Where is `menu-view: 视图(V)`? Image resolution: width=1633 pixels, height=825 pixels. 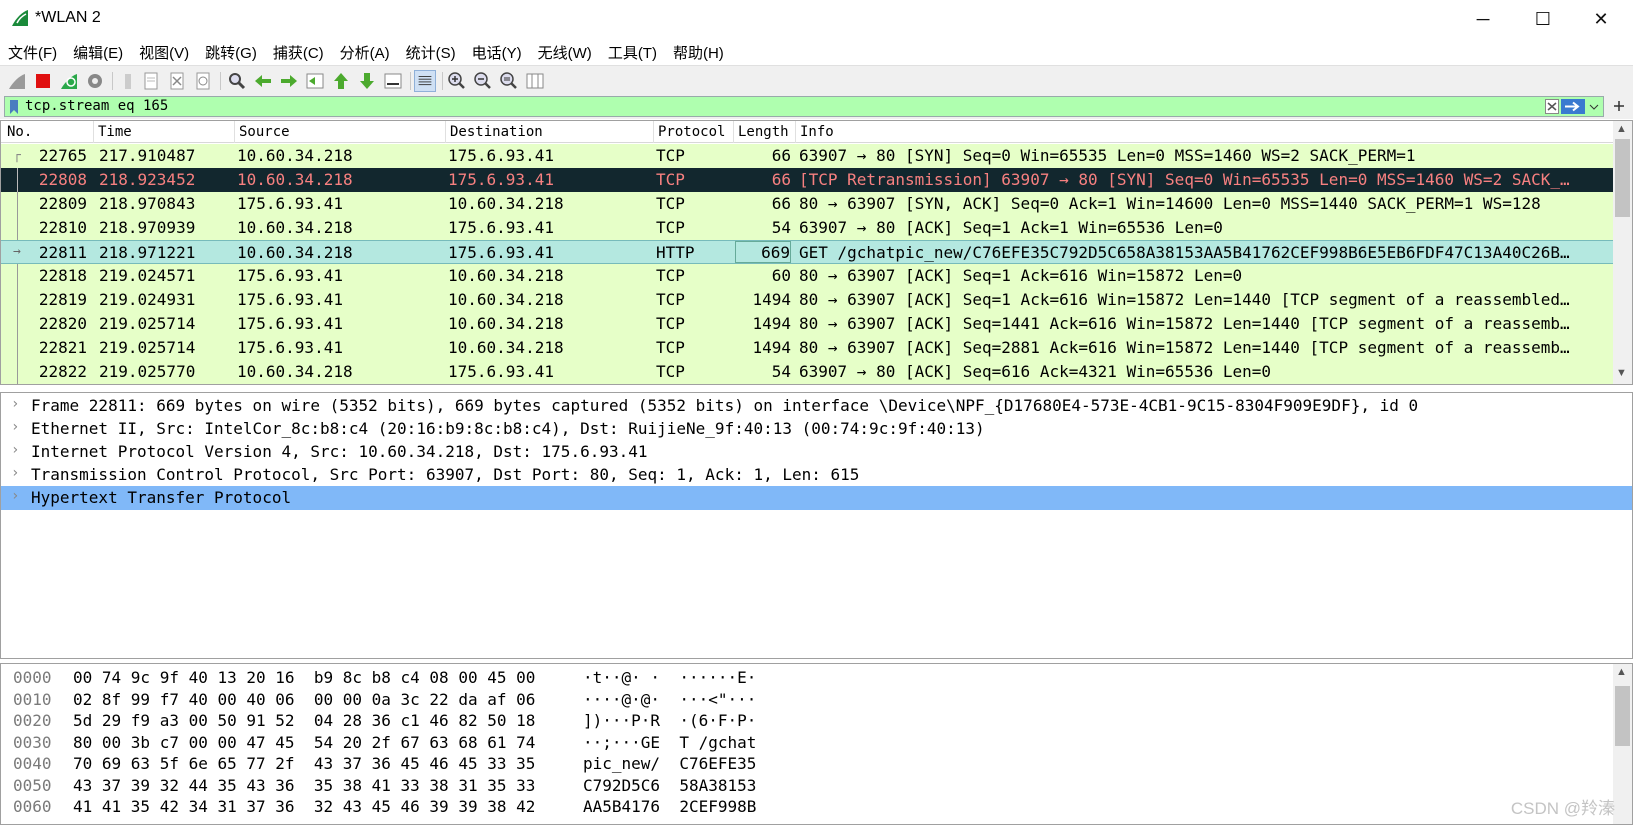 menu-view: 视图(V) is located at coordinates (164, 52).